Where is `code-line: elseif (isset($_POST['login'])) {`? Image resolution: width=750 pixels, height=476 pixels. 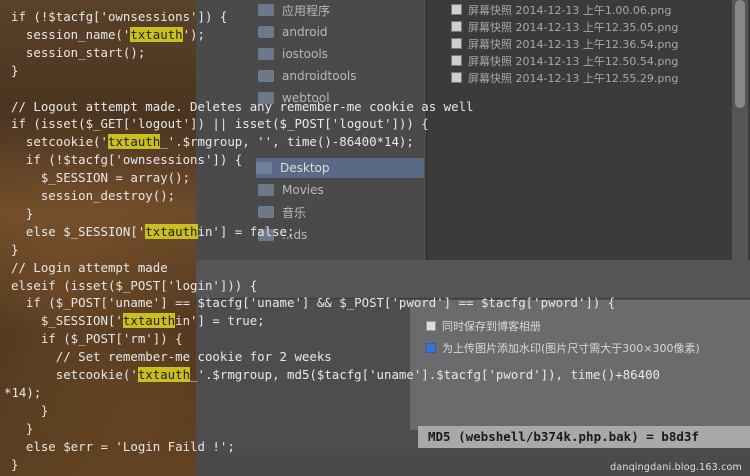
code-line: elseif (isset($_POST['login'])) { is located at coordinates (134, 285).